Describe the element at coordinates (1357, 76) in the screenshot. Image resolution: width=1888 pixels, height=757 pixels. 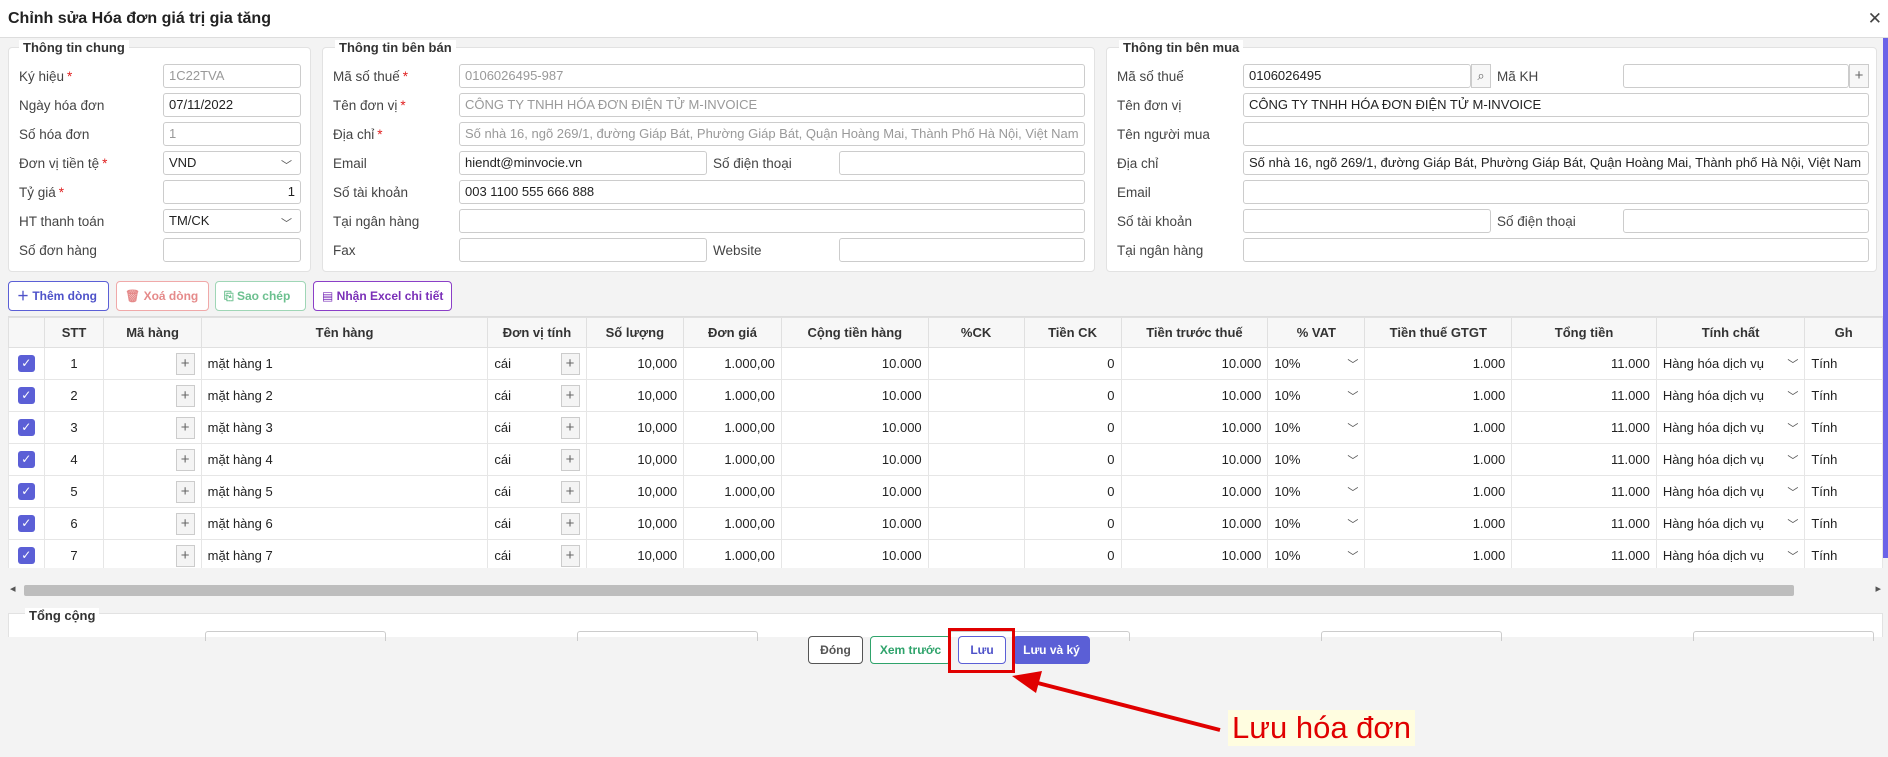
I see `buyer-tax-field: 0106026495` at that location.